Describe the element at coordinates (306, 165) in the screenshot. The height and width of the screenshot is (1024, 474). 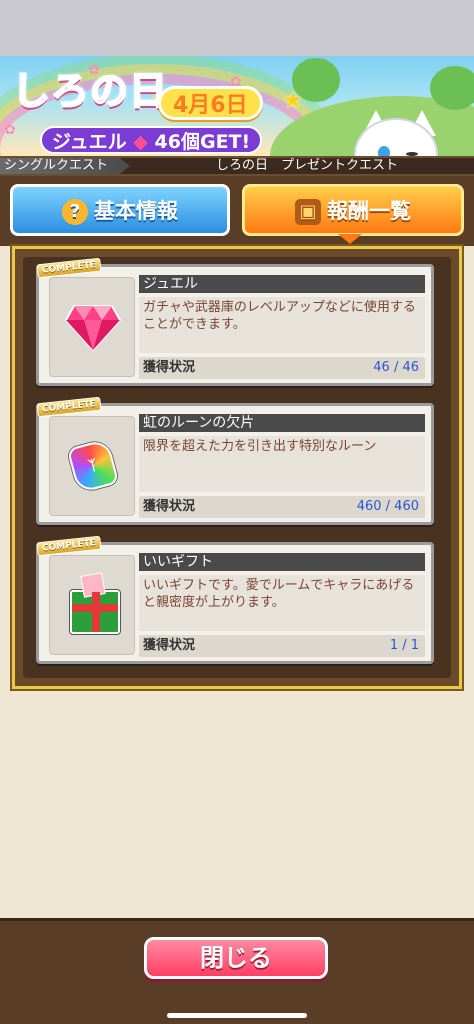
I see `quest-name: しろの日 プレゼントクエスト` at that location.